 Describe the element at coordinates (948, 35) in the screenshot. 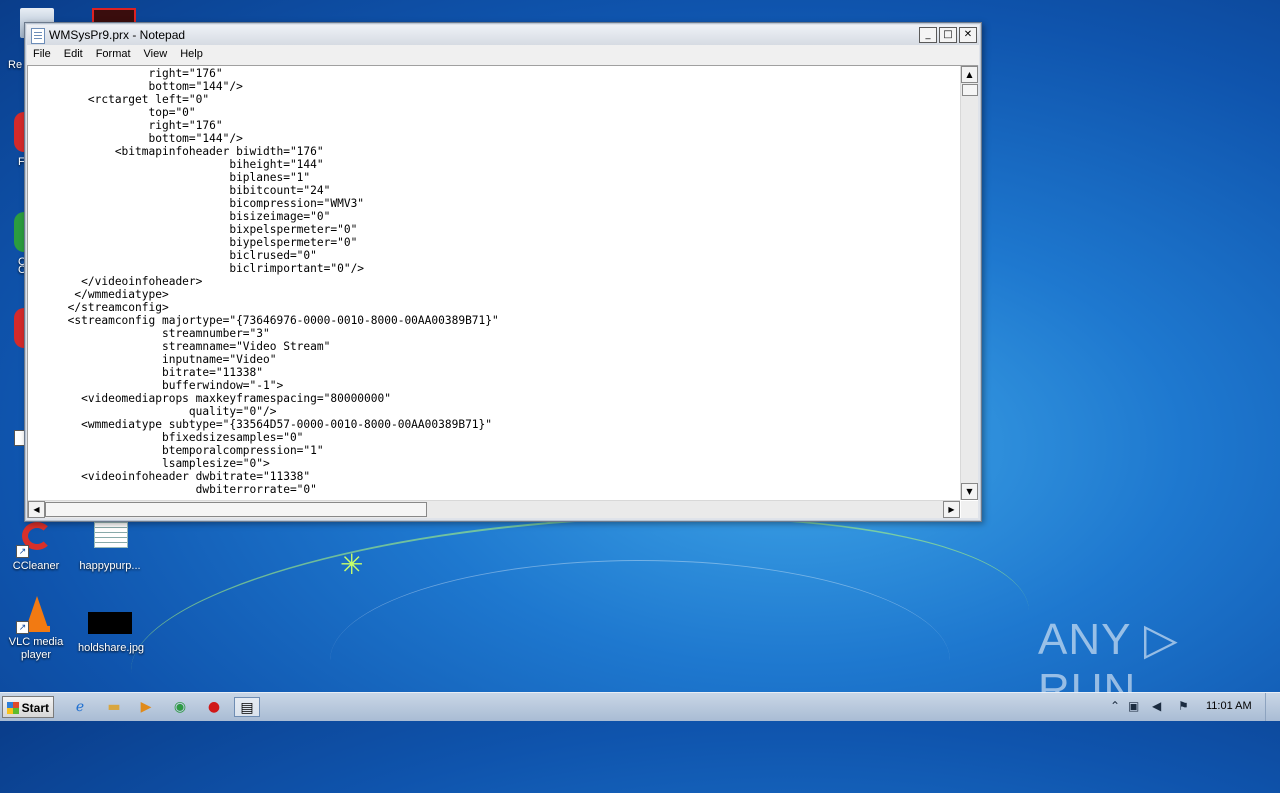

I see `maximize-button: □` at that location.